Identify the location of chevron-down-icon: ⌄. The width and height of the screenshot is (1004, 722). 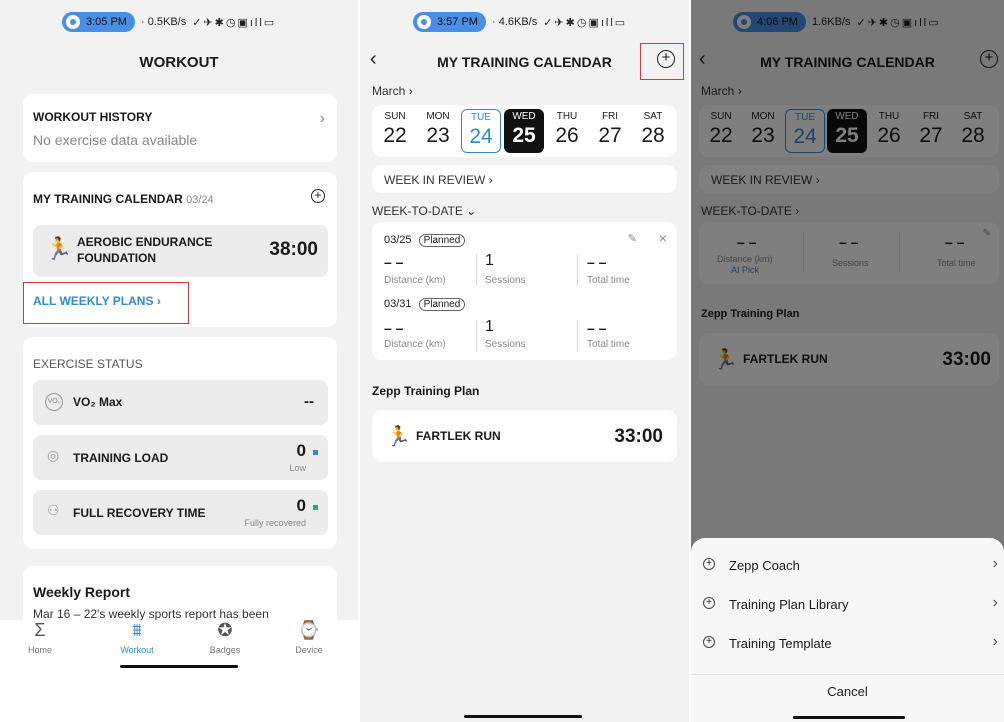
(471, 211).